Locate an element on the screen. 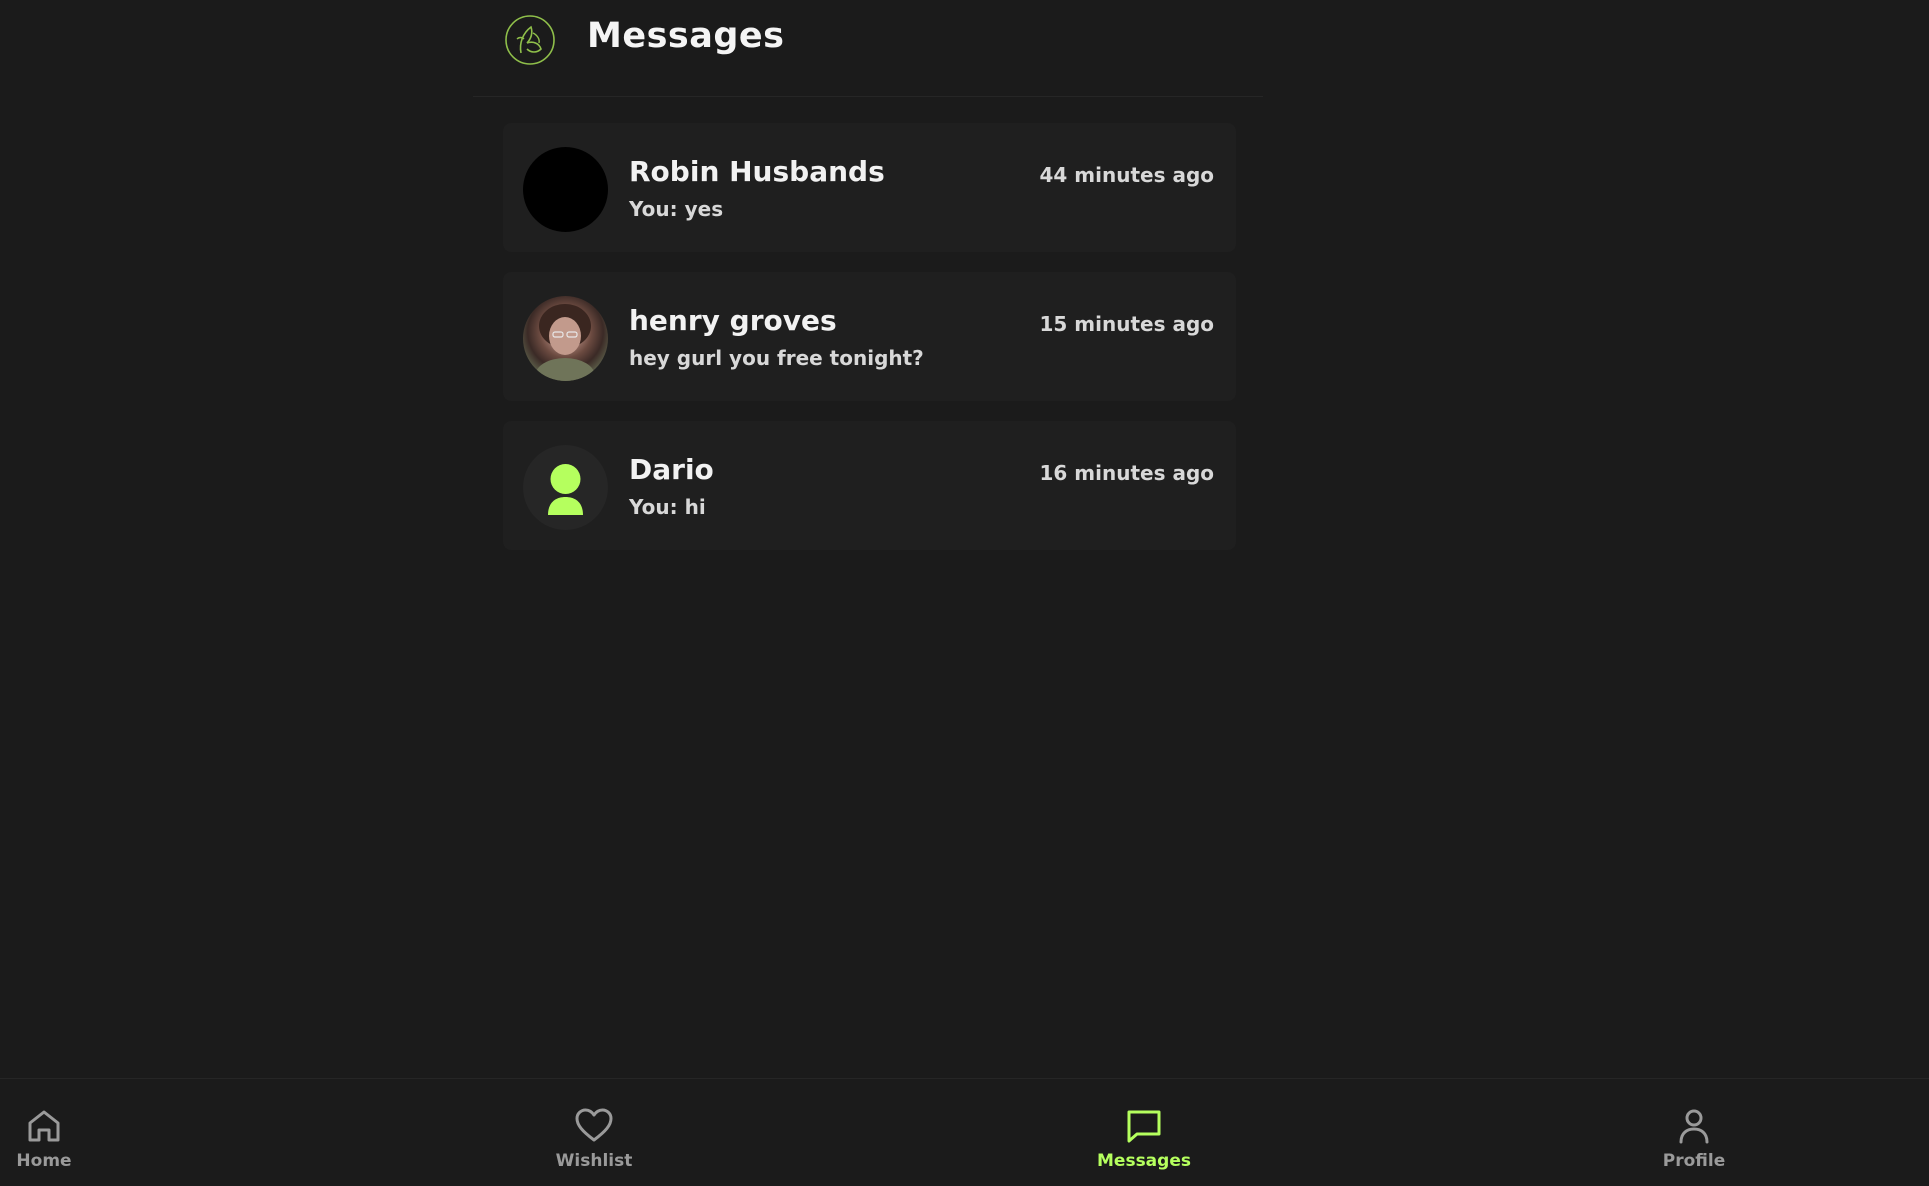 This screenshot has height=1186, width=1929. conversation-name: Dario is located at coordinates (671, 469).